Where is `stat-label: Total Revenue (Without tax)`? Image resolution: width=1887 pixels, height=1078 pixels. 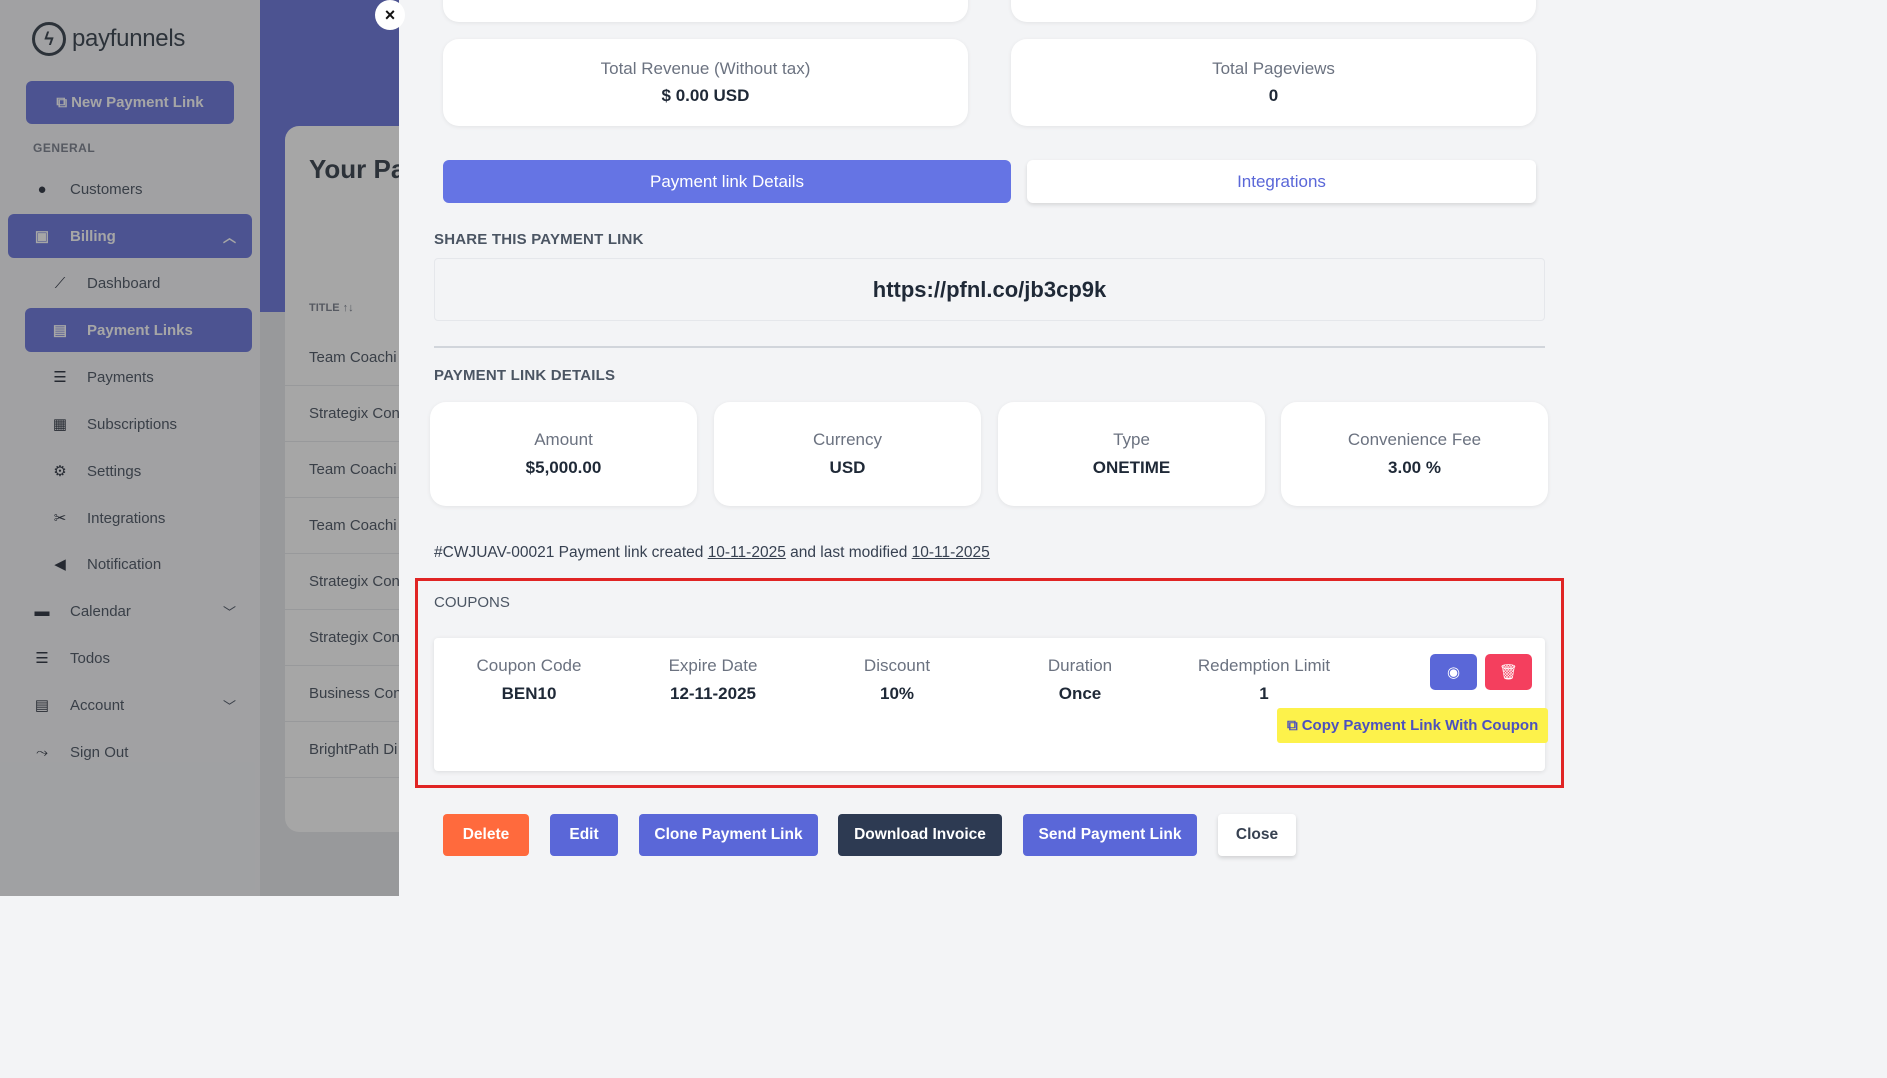 stat-label: Total Revenue (Without tax) is located at coordinates (705, 68).